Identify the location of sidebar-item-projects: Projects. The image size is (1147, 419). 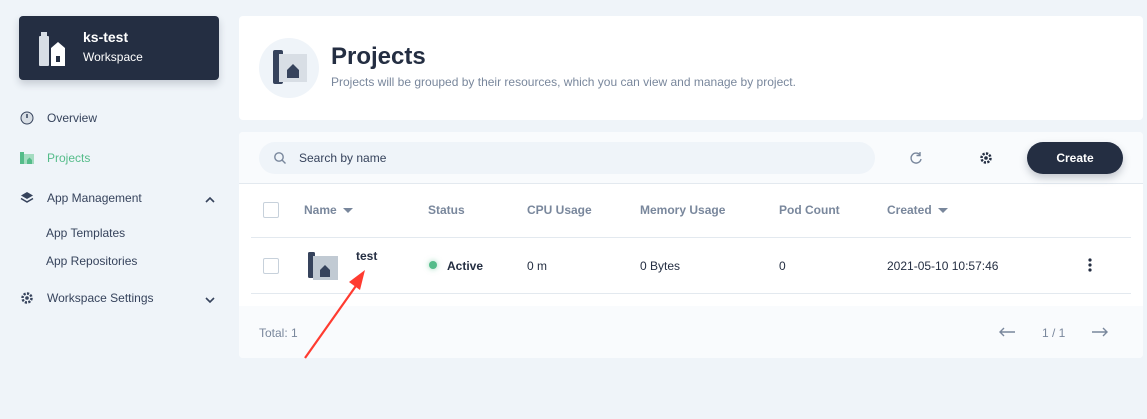
(54, 158).